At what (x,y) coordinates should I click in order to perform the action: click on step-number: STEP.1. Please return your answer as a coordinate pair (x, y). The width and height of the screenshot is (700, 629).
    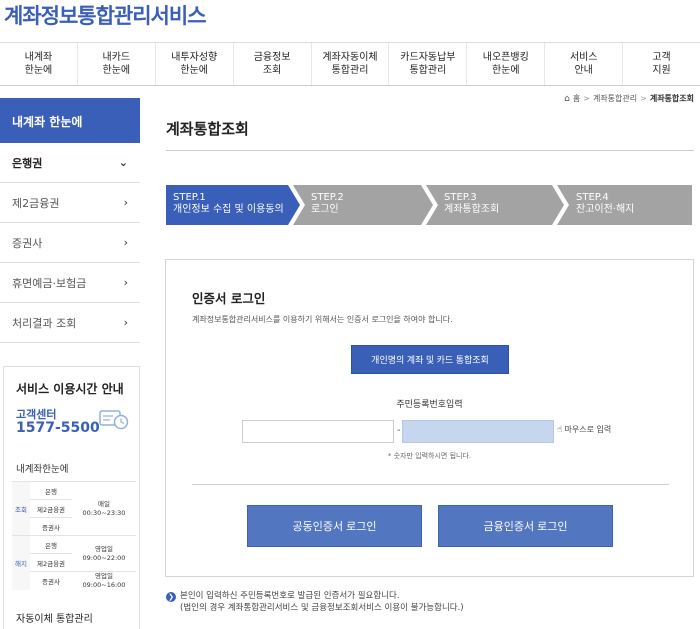
    Looking at the image, I should click on (189, 197).